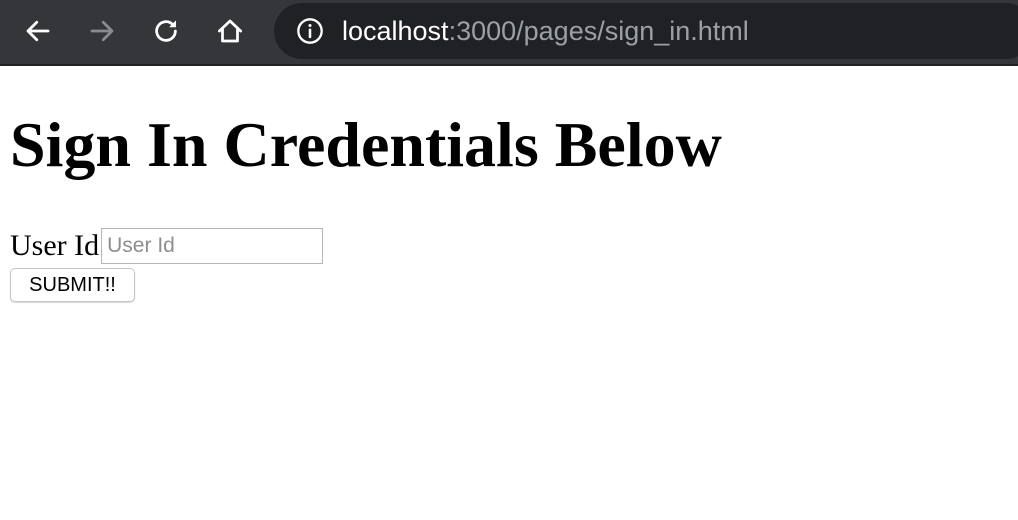 Image resolution: width=1018 pixels, height=520 pixels. I want to click on home-icon, so click(230, 31).